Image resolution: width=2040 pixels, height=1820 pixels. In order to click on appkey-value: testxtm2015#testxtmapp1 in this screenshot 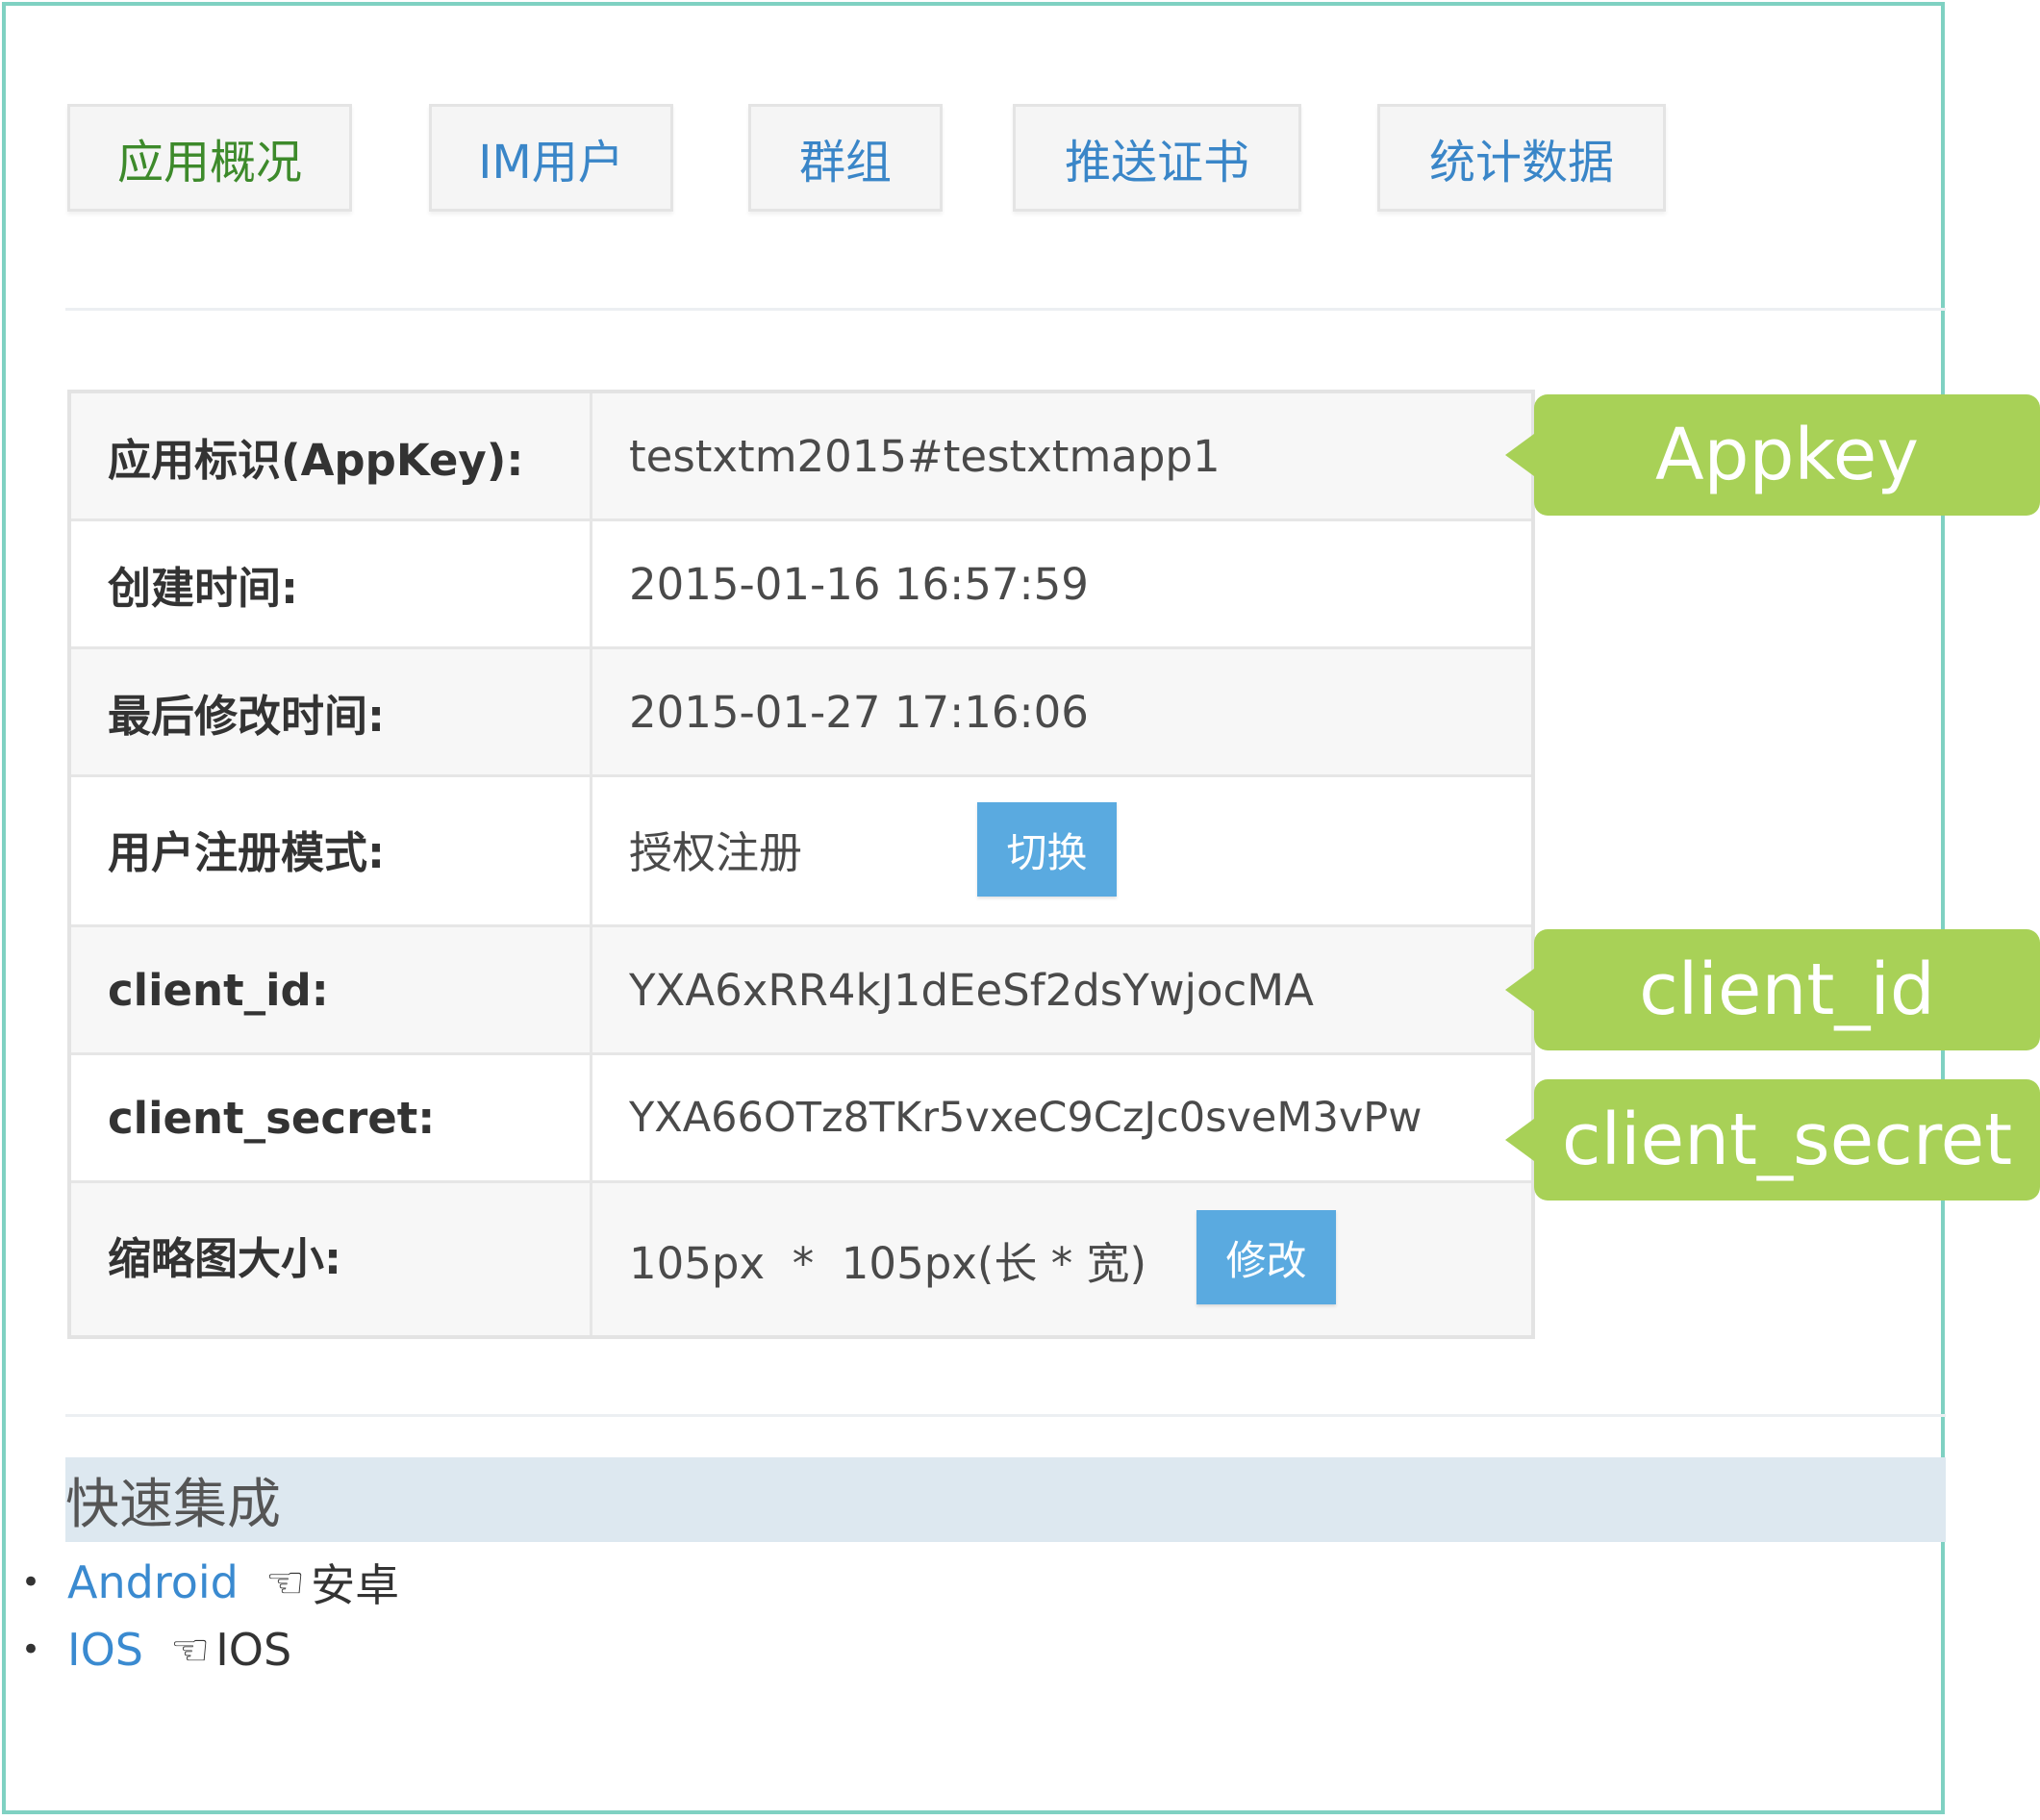, I will do `click(925, 456)`.